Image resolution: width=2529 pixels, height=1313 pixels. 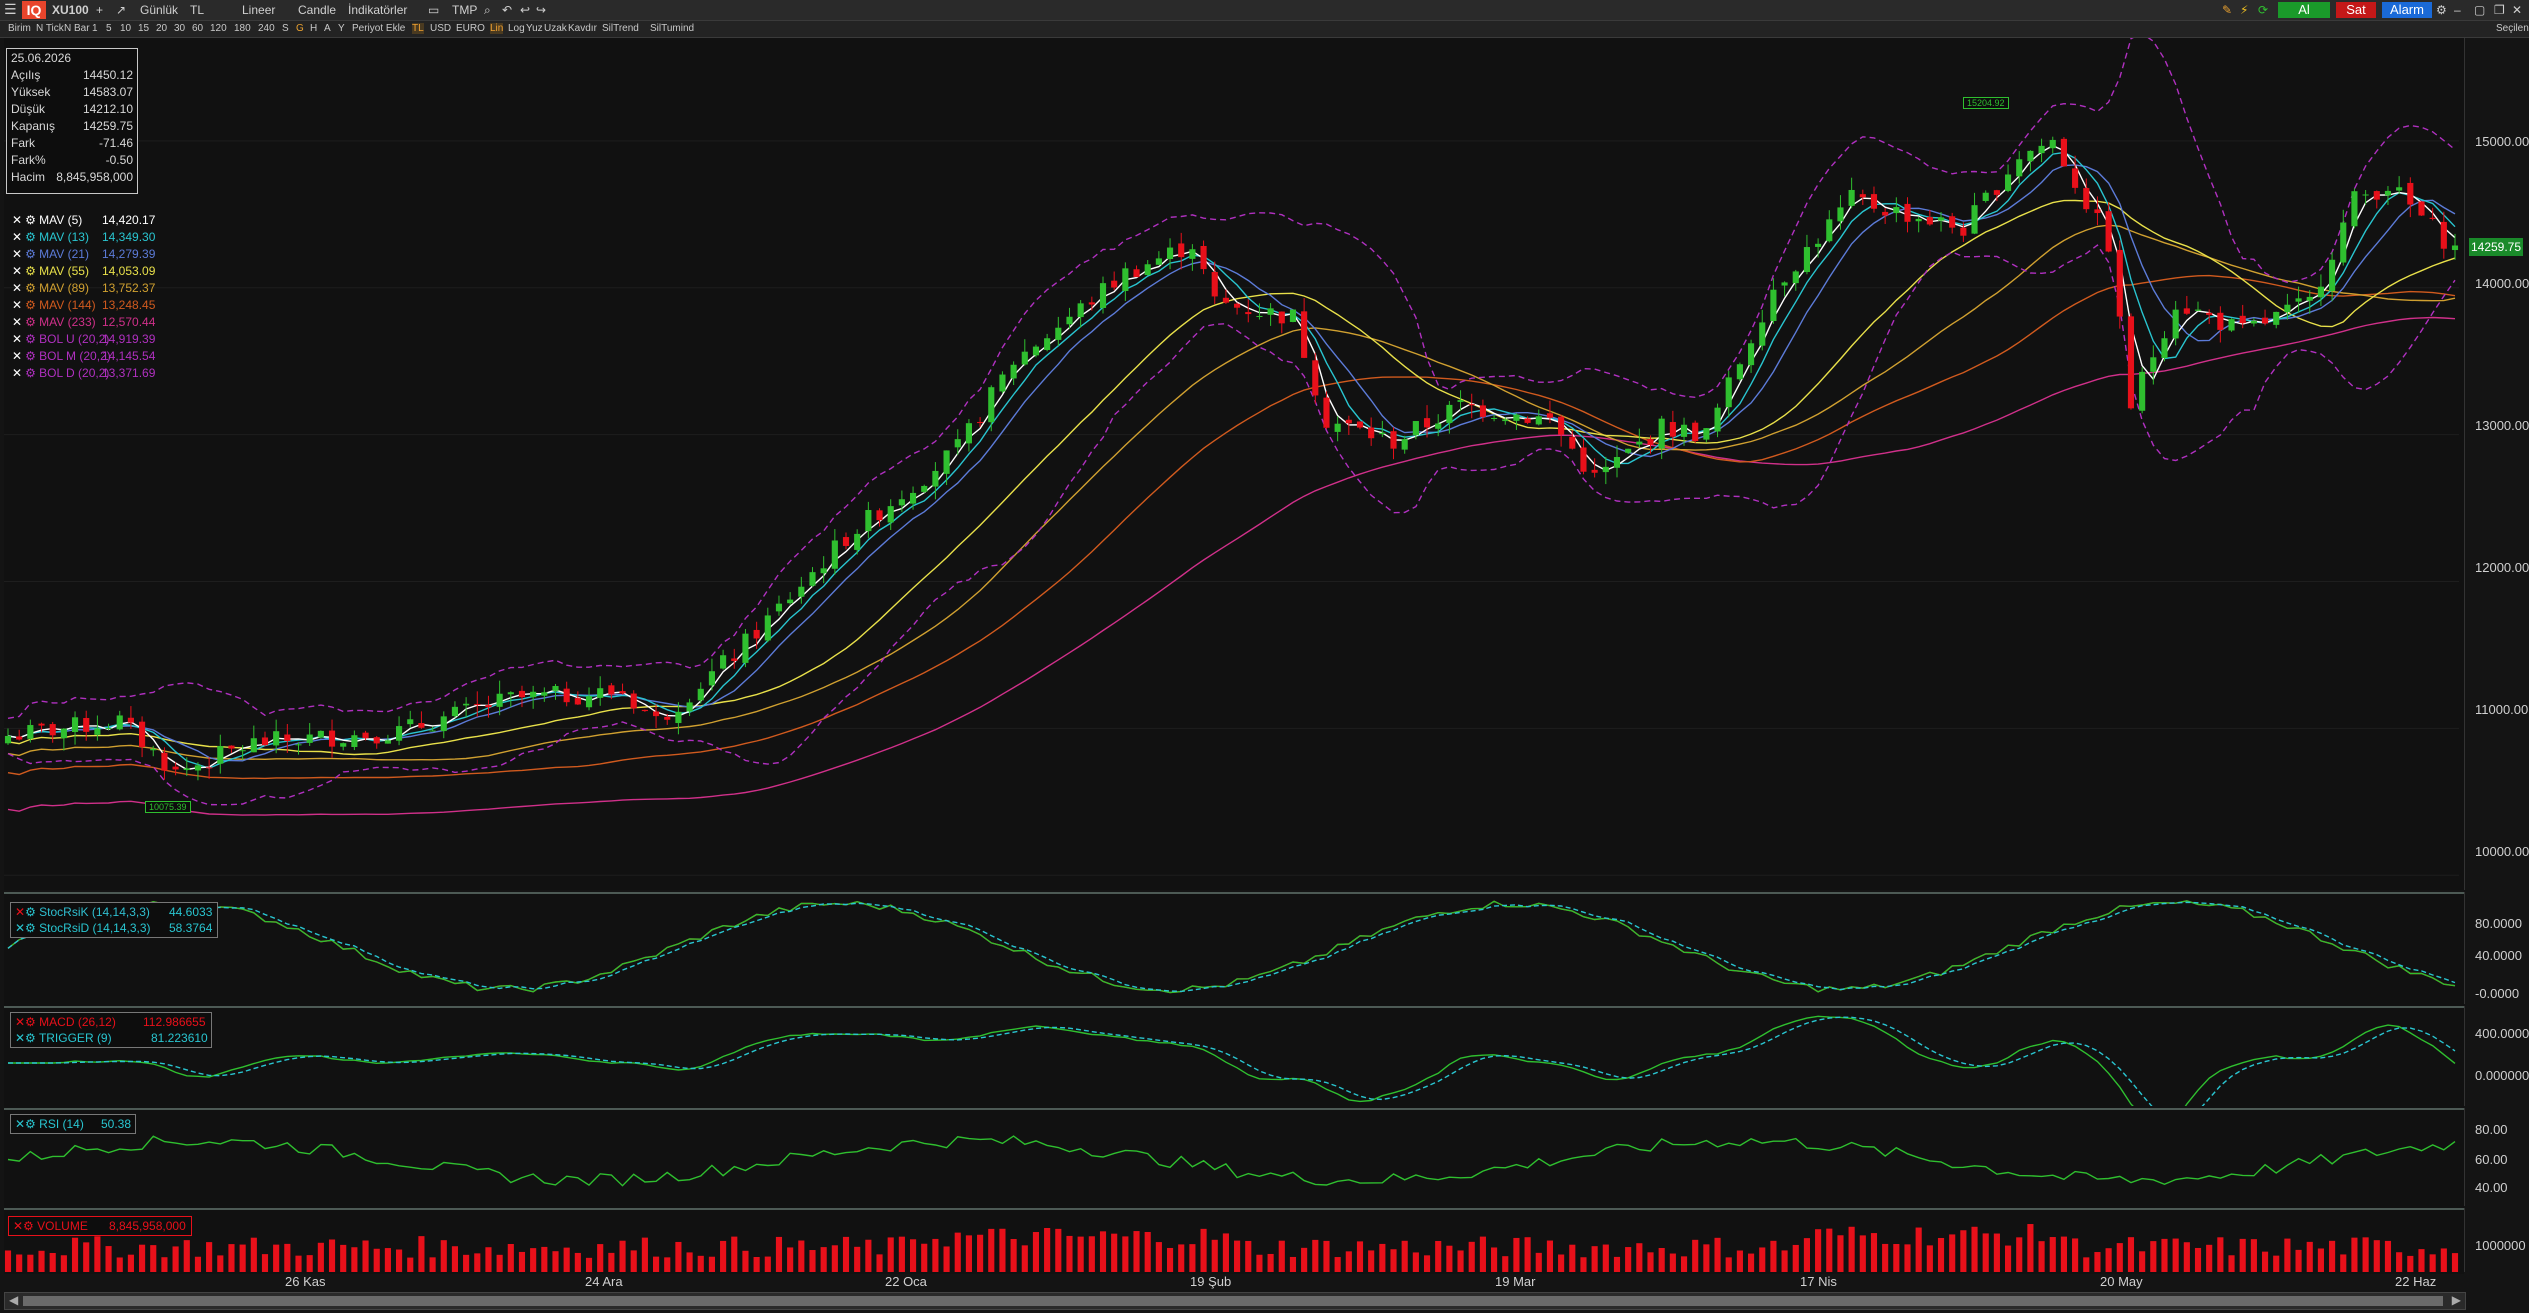 I want to click on legend-item: ✕ ⚙ BOL M (20,2) 14,145.54, so click(x=83, y=357).